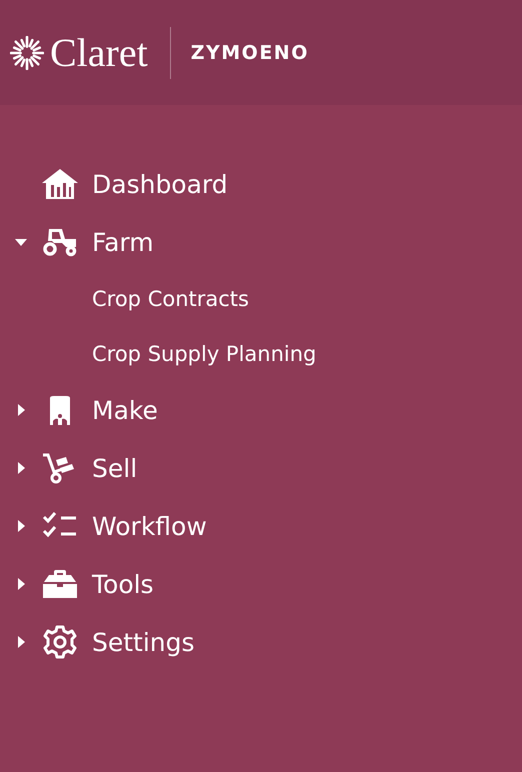 The image size is (522, 772). I want to click on logo-text: Claret, so click(99, 52).